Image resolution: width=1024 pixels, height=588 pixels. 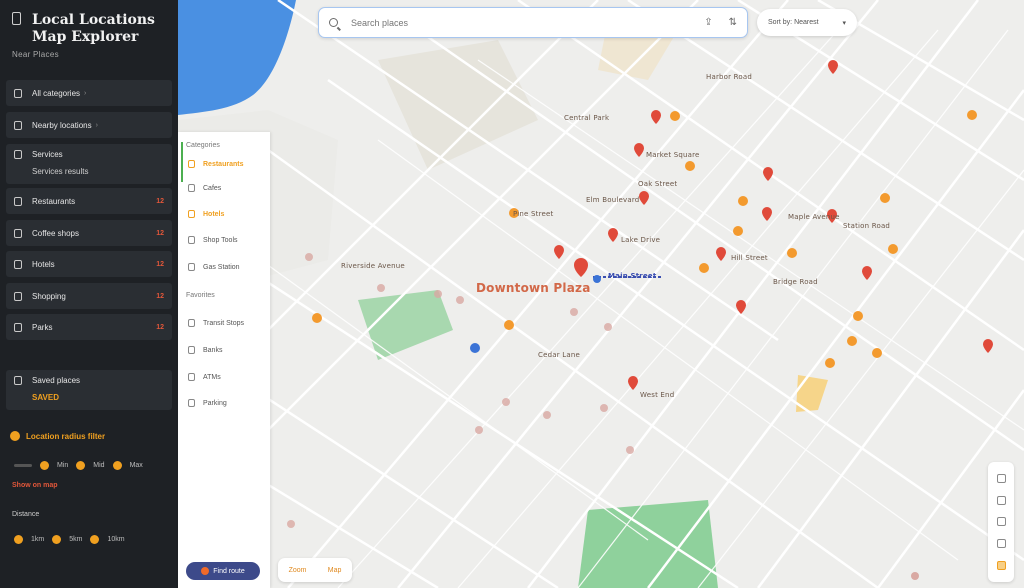 What do you see at coordinates (203, 145) in the screenshot?
I see `panel-heading: Categories` at bounding box center [203, 145].